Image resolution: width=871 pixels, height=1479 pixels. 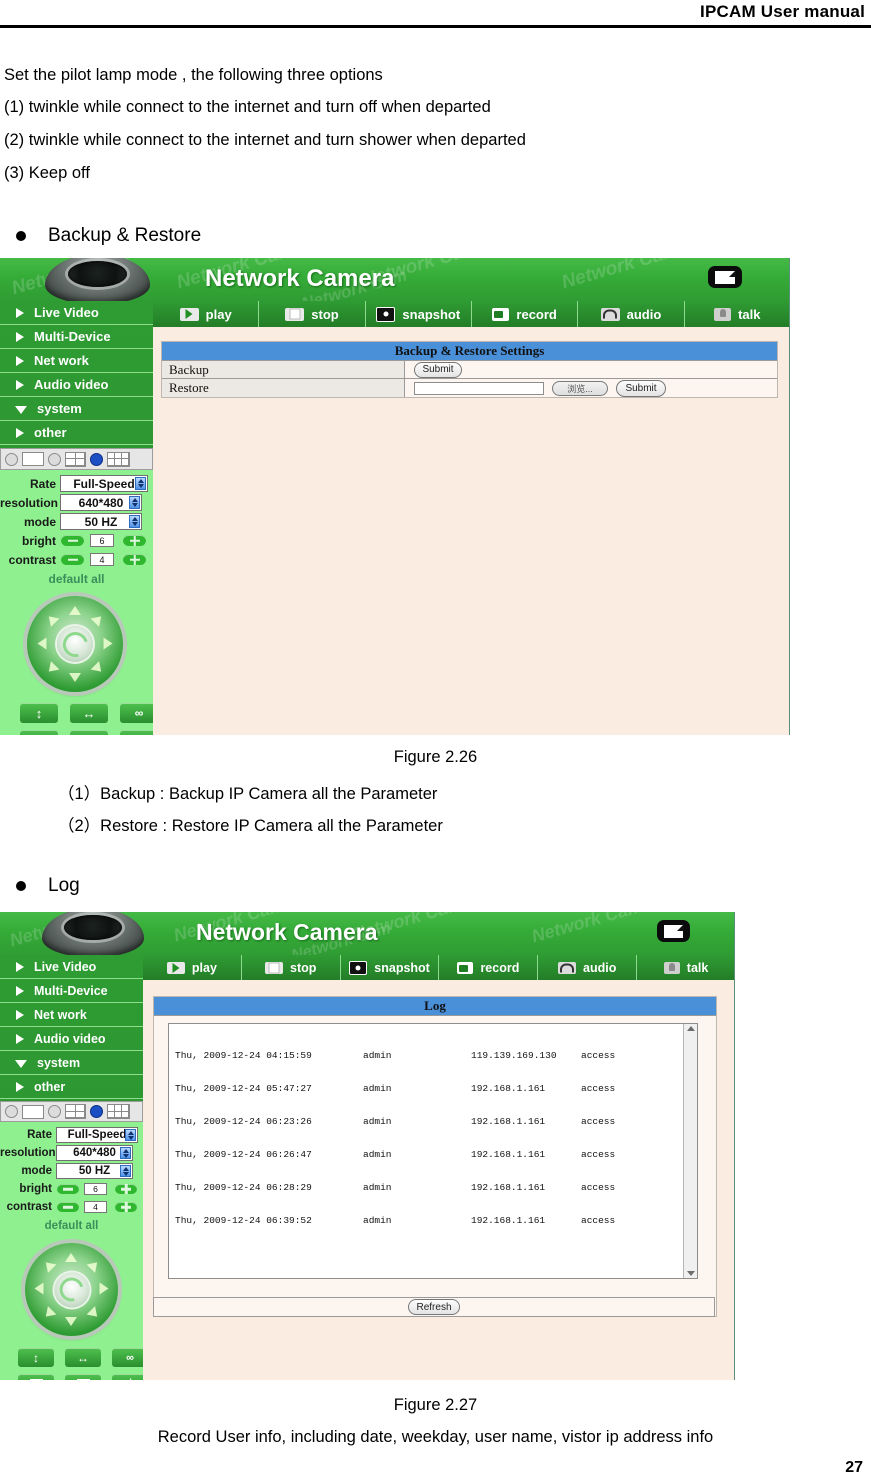 What do you see at coordinates (434, 1307) in the screenshot?
I see `log-refresh-button: Refresh` at bounding box center [434, 1307].